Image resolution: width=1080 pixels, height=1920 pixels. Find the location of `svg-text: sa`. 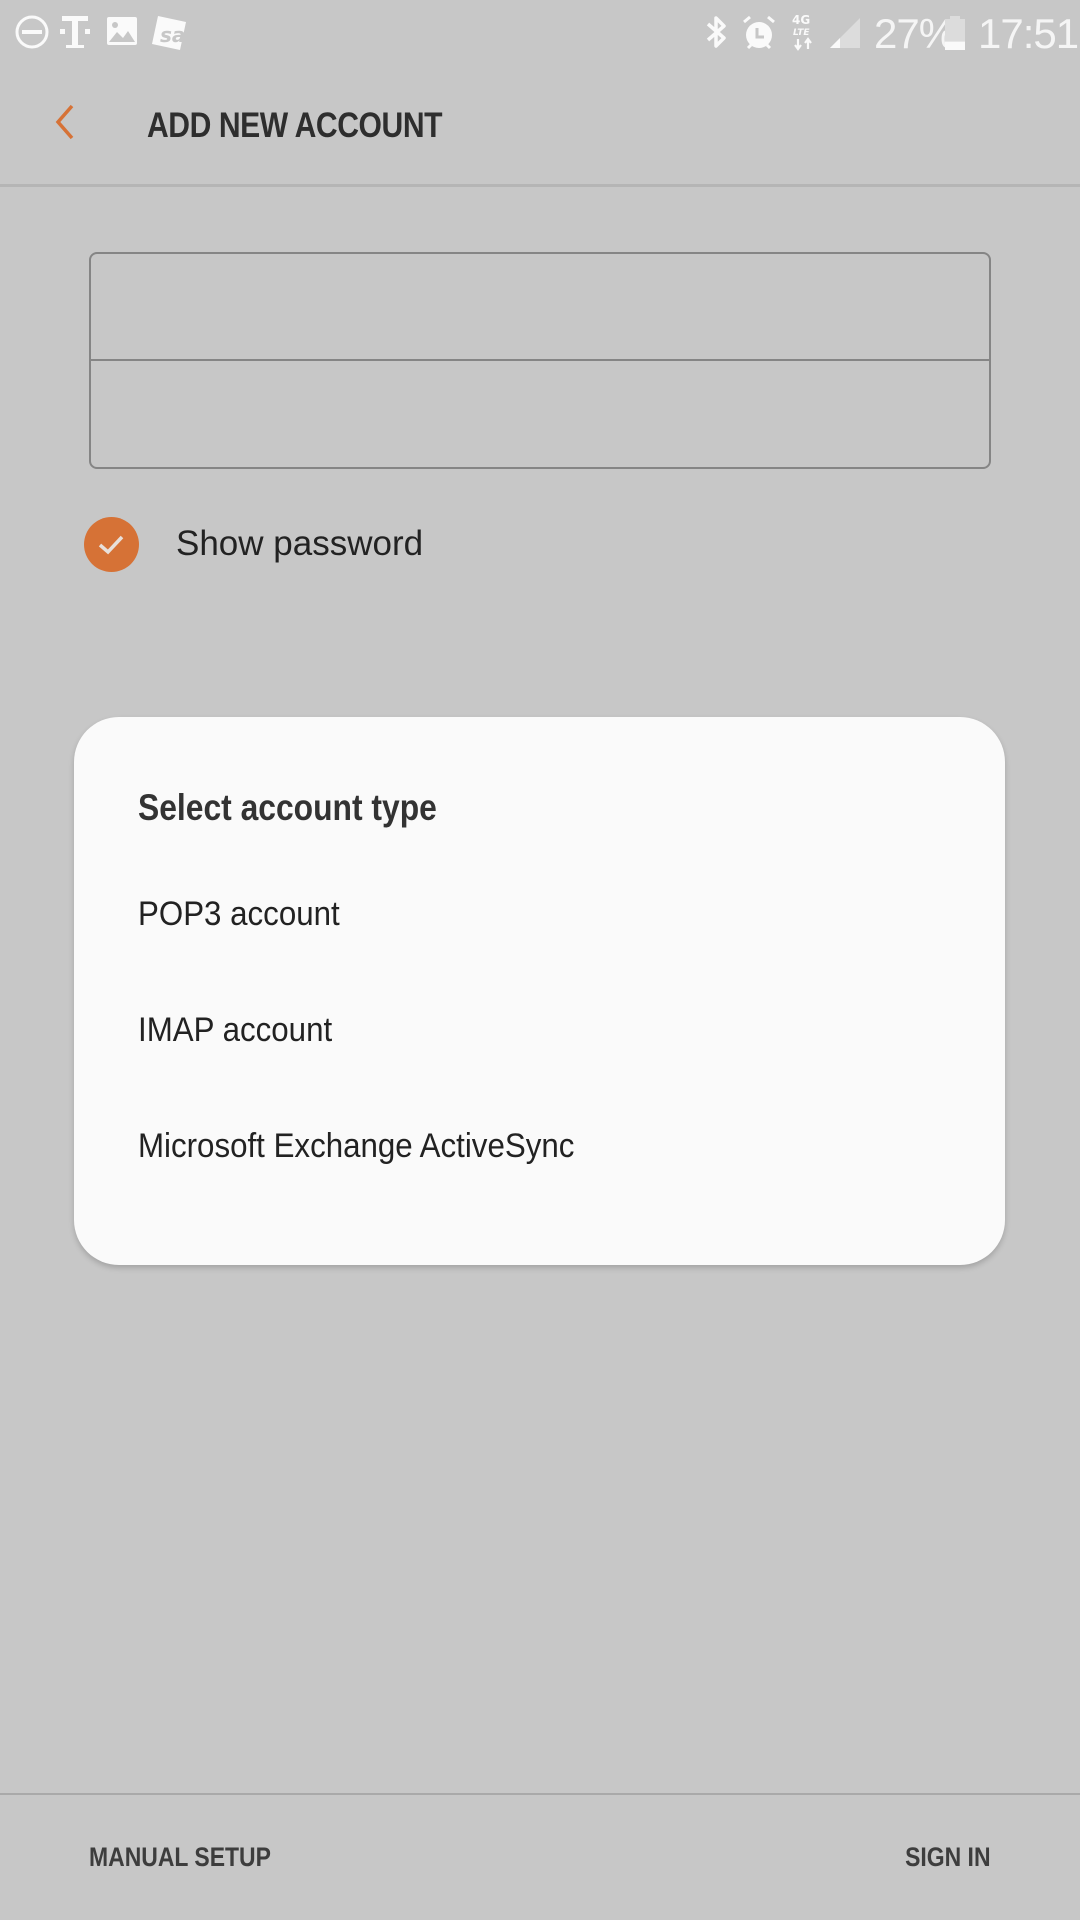

svg-text: sa is located at coordinates (172, 35).